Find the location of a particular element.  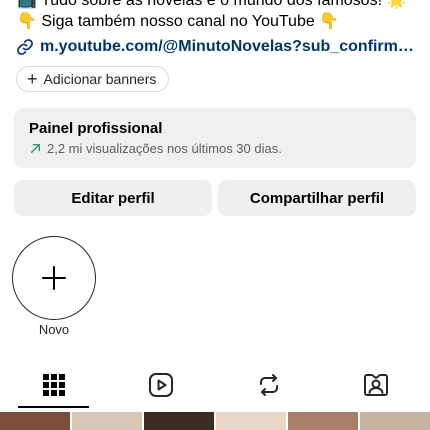

add-banners-button: + Adicionar banners is located at coordinates (93, 79).